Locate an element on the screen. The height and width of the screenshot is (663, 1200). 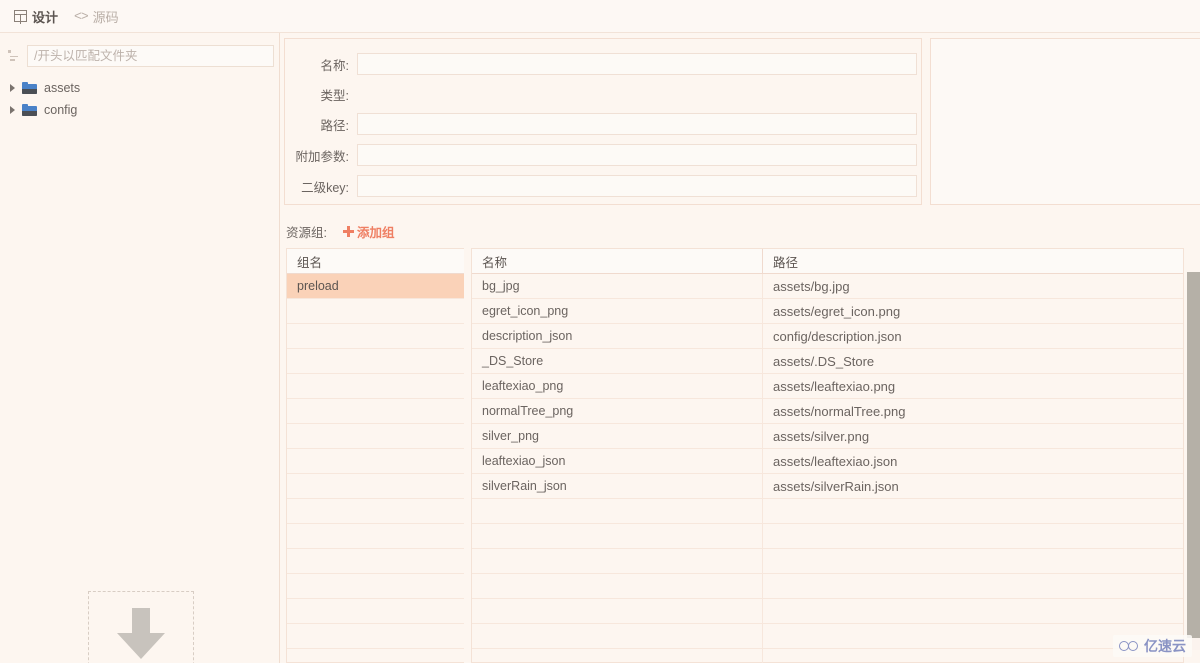
table-row: bg_jpg assets/bg.jpg is located at coordinates (827, 286).